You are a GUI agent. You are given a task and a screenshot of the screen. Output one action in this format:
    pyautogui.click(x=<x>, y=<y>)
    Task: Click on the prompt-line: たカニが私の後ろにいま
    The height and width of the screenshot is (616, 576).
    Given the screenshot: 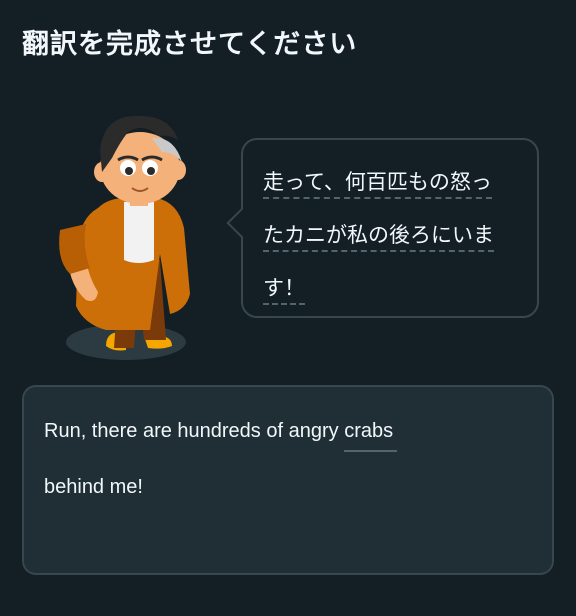 What is the action you would take?
    pyautogui.click(x=394, y=235)
    